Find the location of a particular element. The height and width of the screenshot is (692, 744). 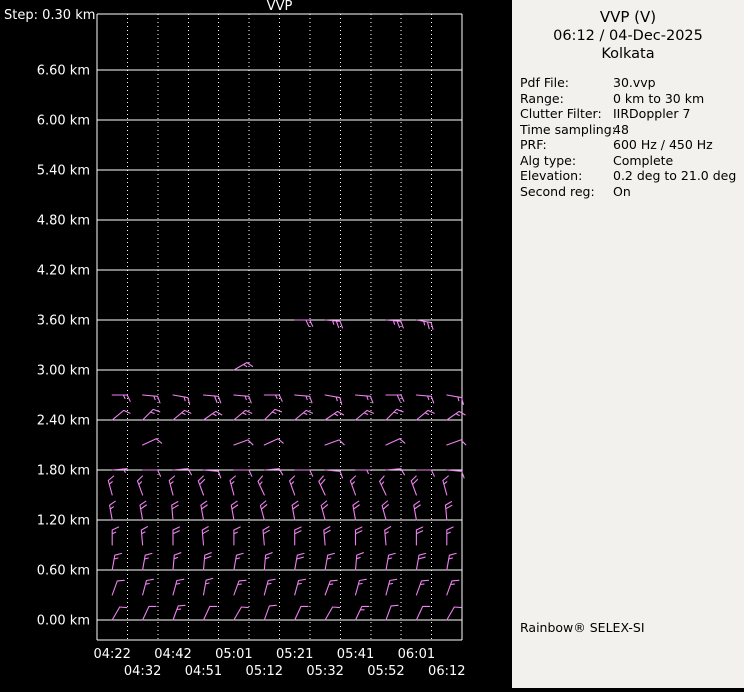

parameter-row: Second reg: On is located at coordinates (632, 192).